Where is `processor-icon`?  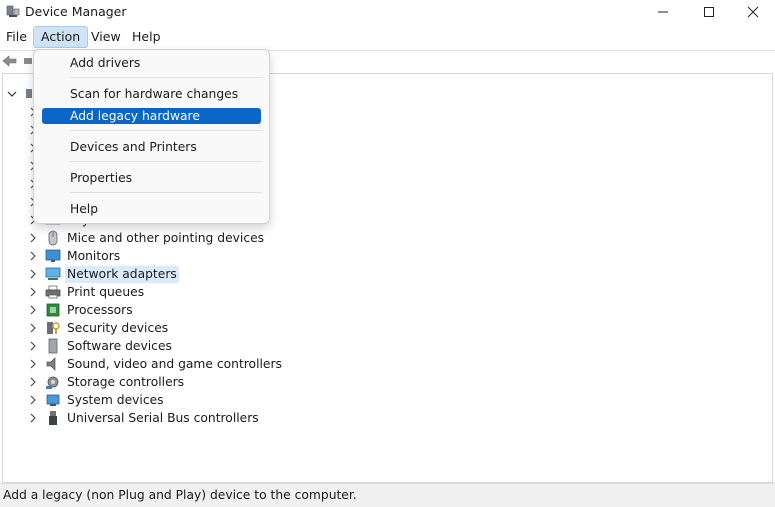 processor-icon is located at coordinates (53, 310).